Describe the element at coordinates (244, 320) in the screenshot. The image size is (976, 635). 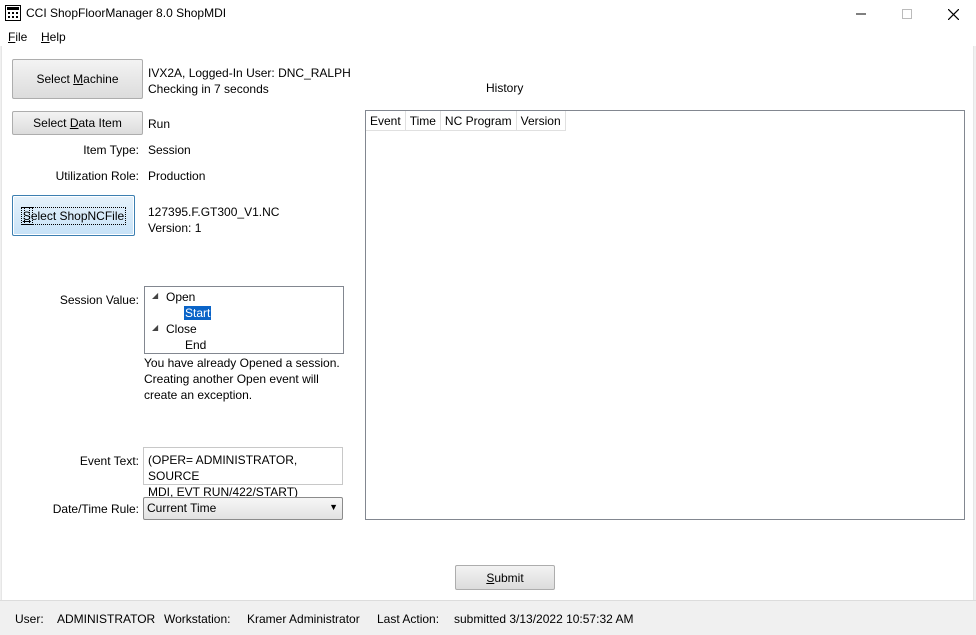
I see `session-tree: ◢ Open Start ◢ Close End` at that location.